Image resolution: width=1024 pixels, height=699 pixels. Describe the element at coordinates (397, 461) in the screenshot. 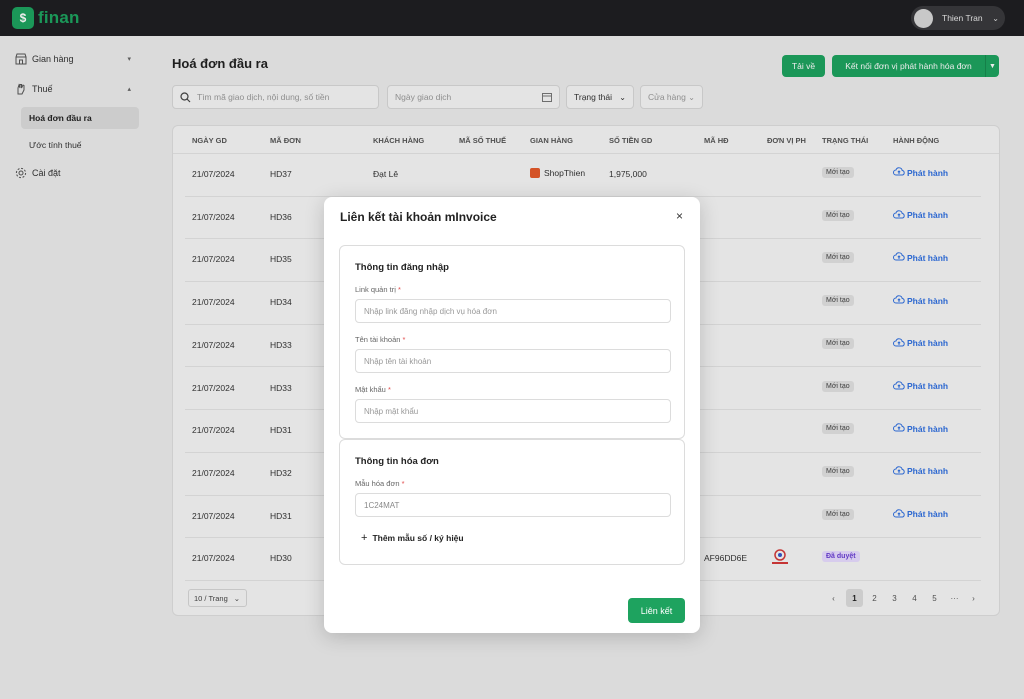

I see `invoice-section-title: Thông tin hóa đơn` at that location.